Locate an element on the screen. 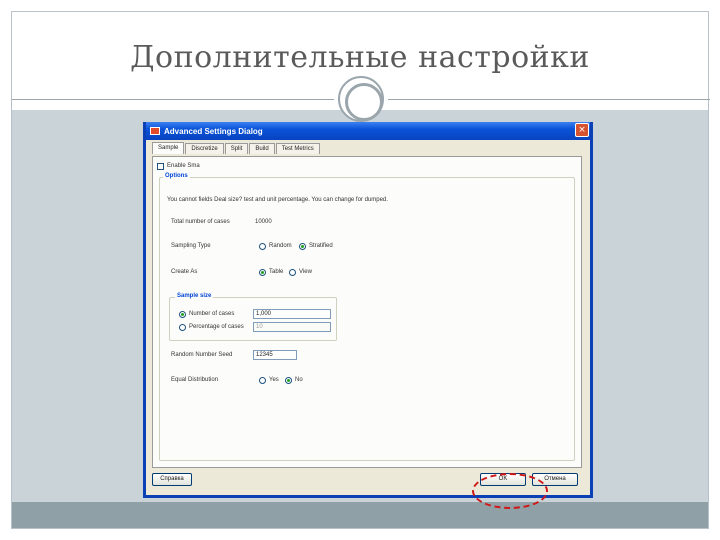 The height and width of the screenshot is (540, 720). sampling-type-label: Sampling Type is located at coordinates (191, 246).